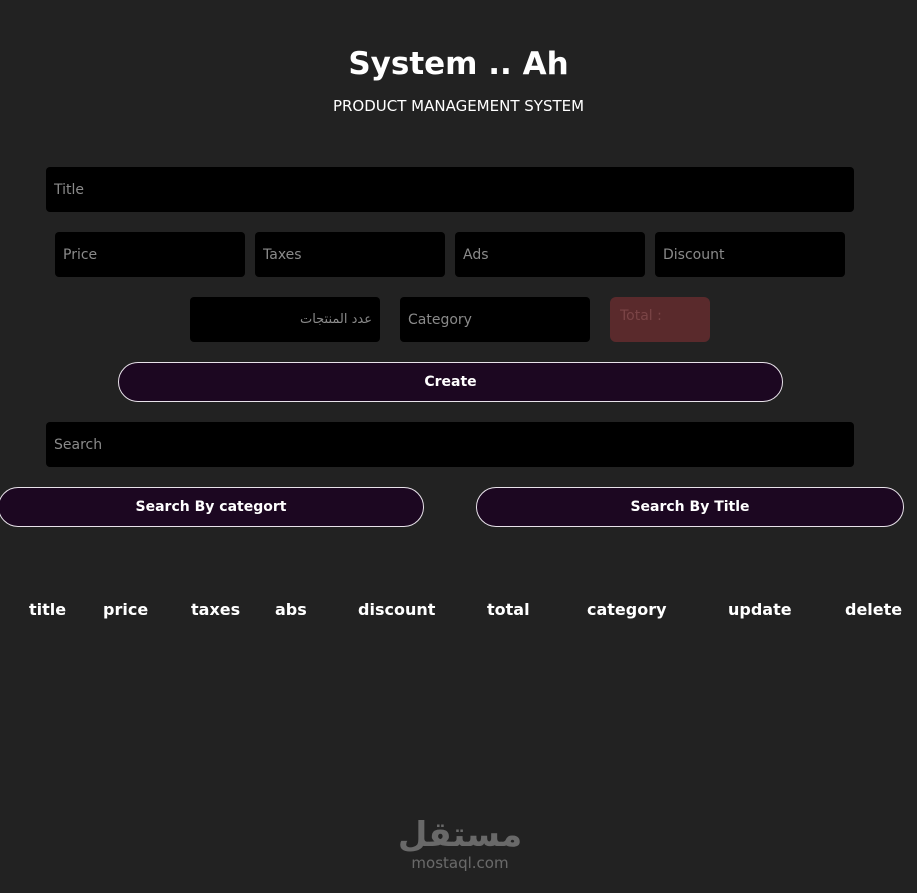 This screenshot has width=917, height=893. What do you see at coordinates (550, 254) in the screenshot?
I see `ads-input` at bounding box center [550, 254].